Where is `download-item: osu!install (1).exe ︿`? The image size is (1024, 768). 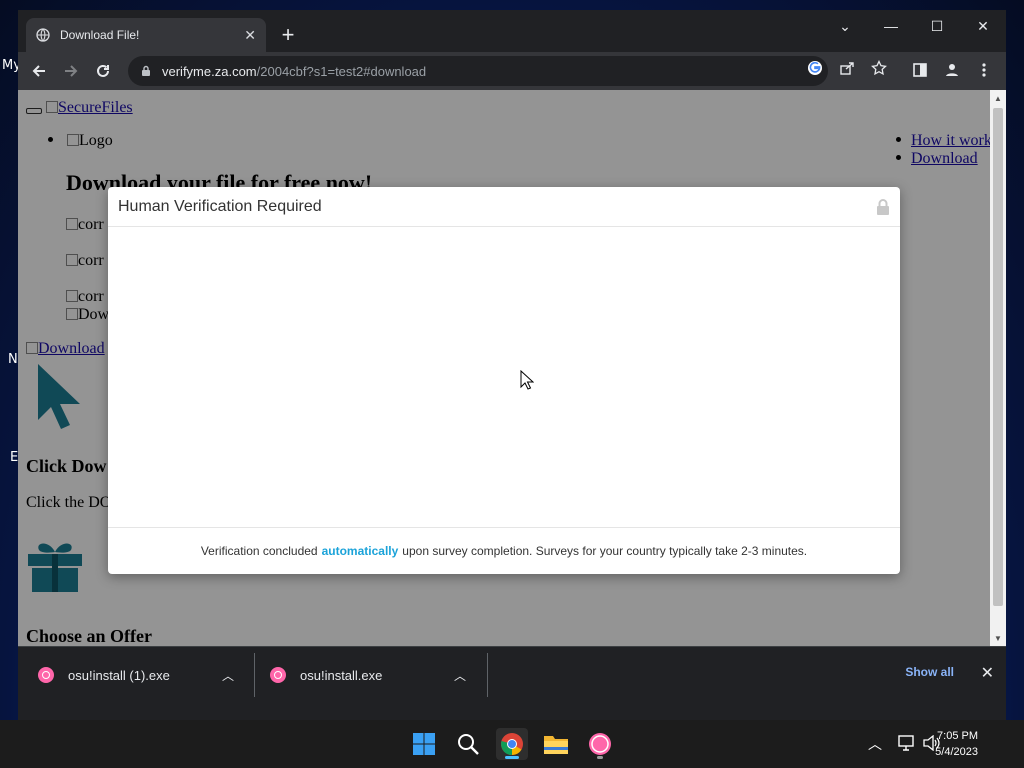
download-item: osu!install (1).exe ︿ is located at coordinates (138, 675).